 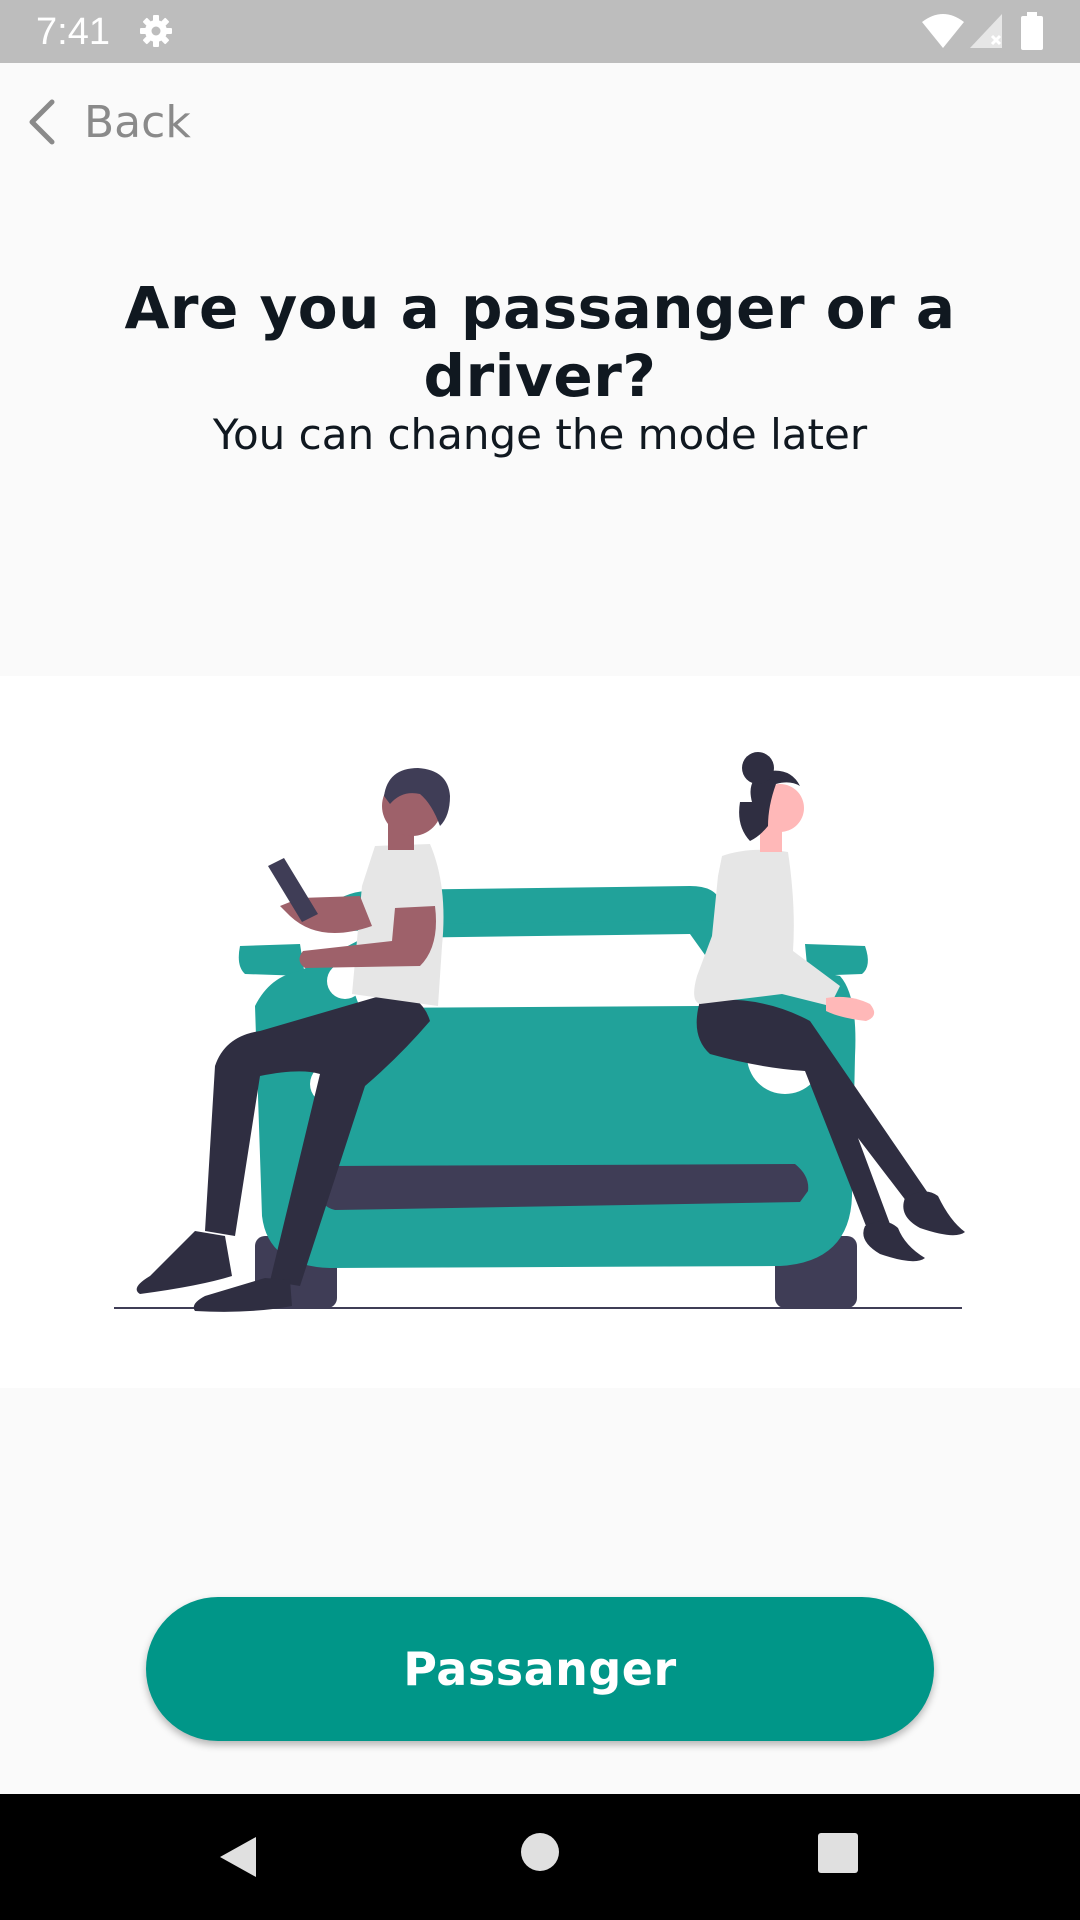 What do you see at coordinates (540, 1854) in the screenshot?
I see `nav-home-icon` at bounding box center [540, 1854].